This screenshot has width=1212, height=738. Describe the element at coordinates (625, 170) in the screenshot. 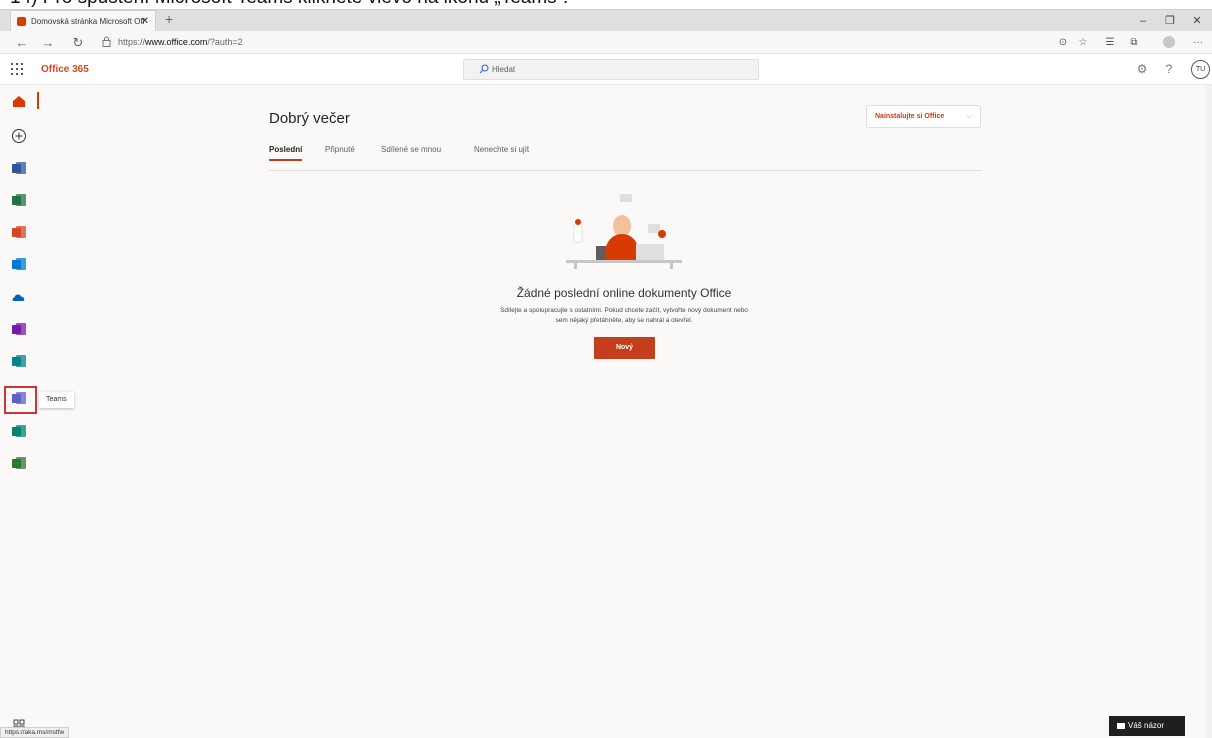

I see `tabs-divider` at that location.